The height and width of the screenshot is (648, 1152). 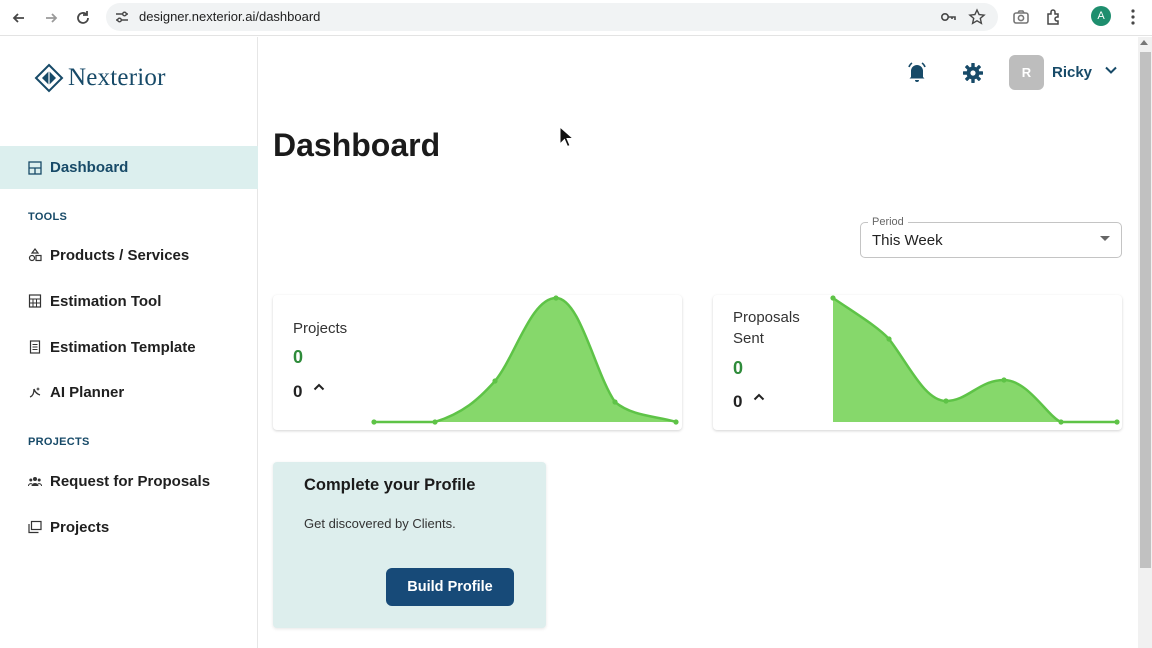 I want to click on notification-bell-icon, so click(x=917, y=72).